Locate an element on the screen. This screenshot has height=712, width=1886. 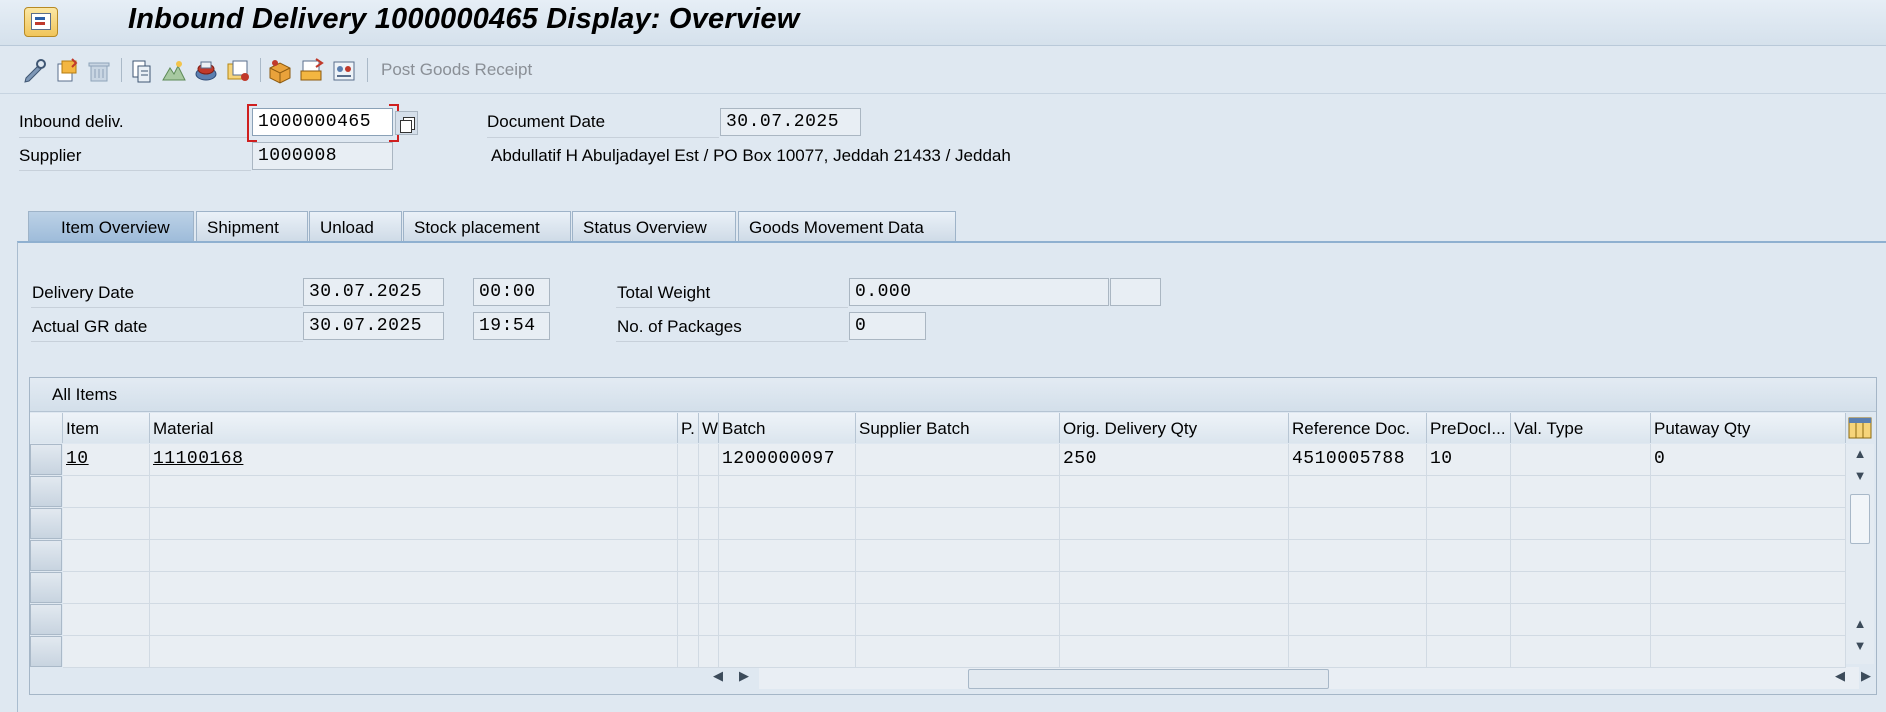
other-object-icon is located at coordinates (67, 71).